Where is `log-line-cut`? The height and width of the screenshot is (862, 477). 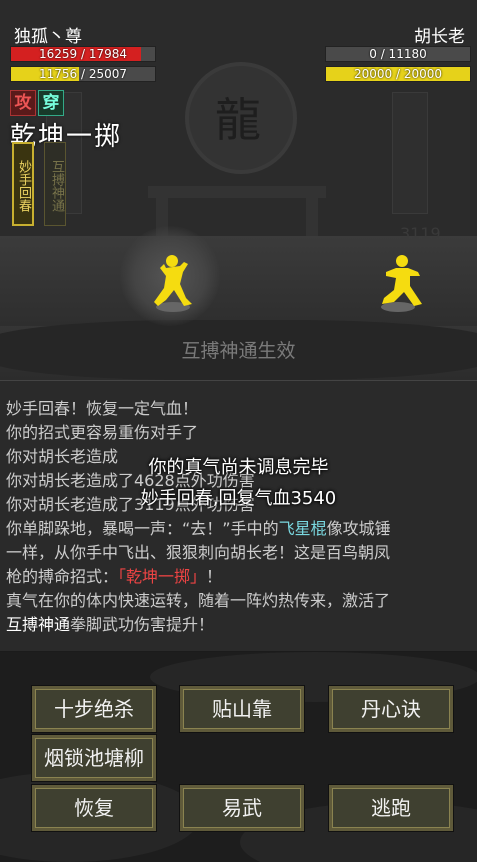
log-line-cut is located at coordinates (241, 388).